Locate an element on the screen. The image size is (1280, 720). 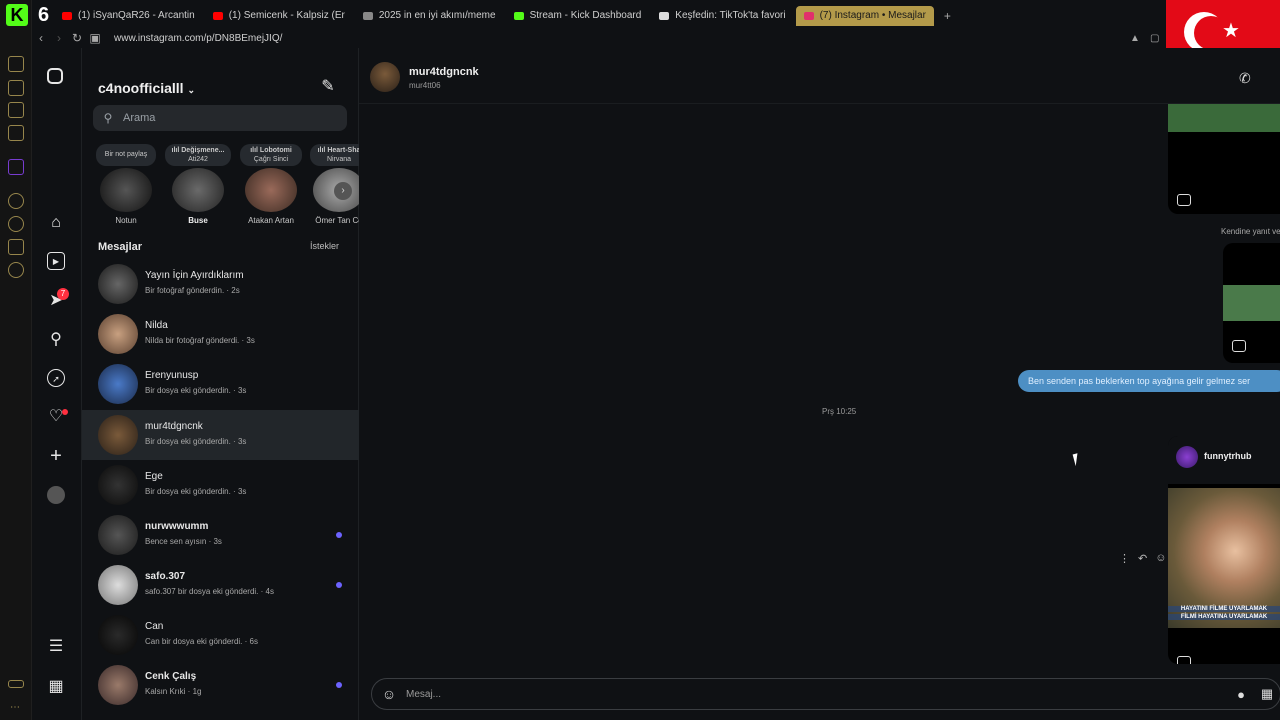
note-text: ılıl Lobotomi is located at coordinates (271, 150).